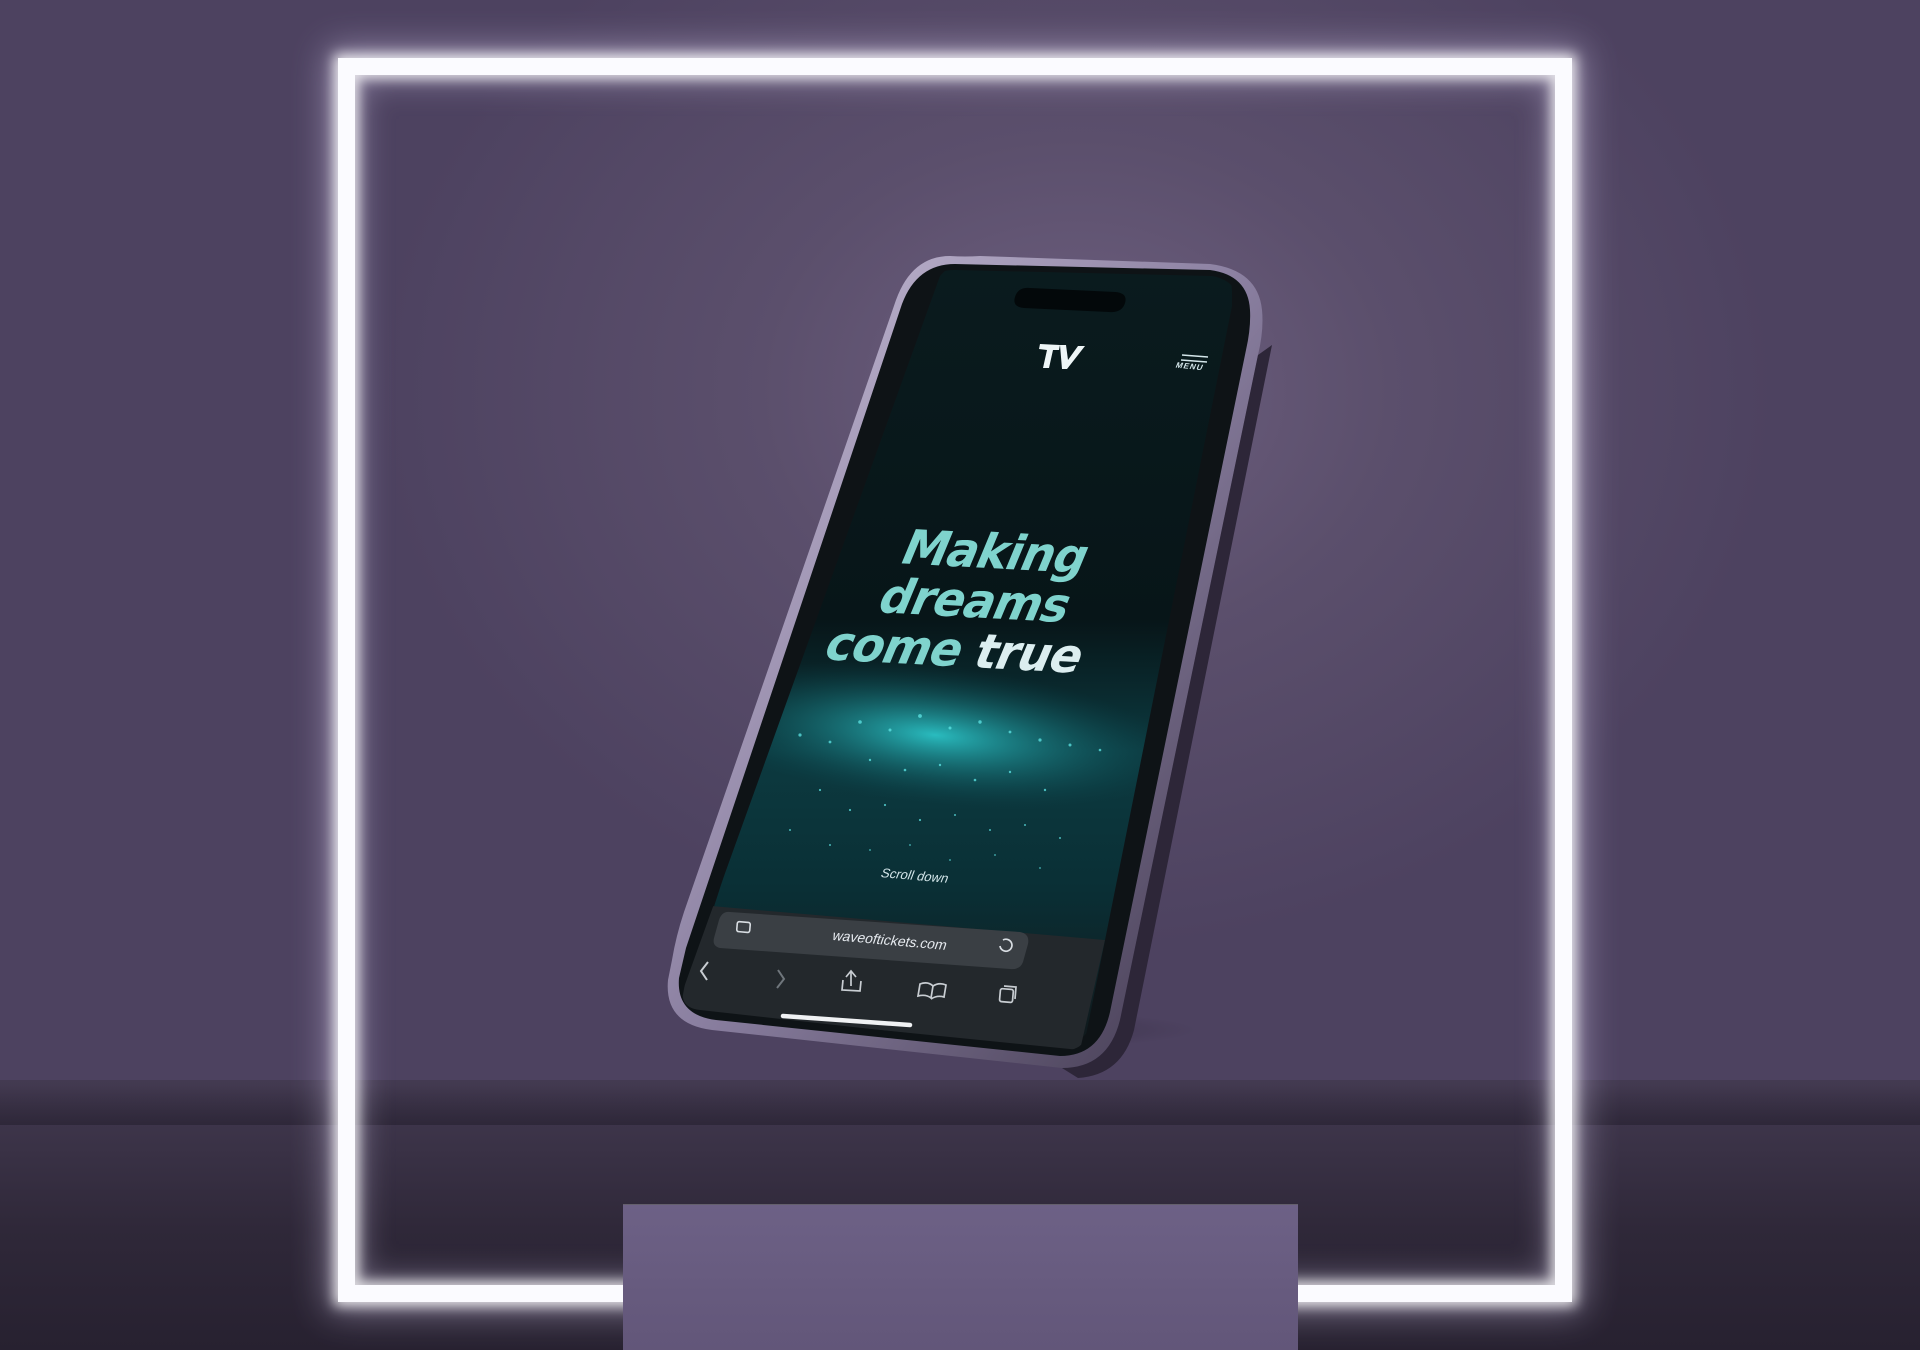 This screenshot has height=1350, width=1920. I want to click on headline-line-3-accent: true, so click(1029, 654).